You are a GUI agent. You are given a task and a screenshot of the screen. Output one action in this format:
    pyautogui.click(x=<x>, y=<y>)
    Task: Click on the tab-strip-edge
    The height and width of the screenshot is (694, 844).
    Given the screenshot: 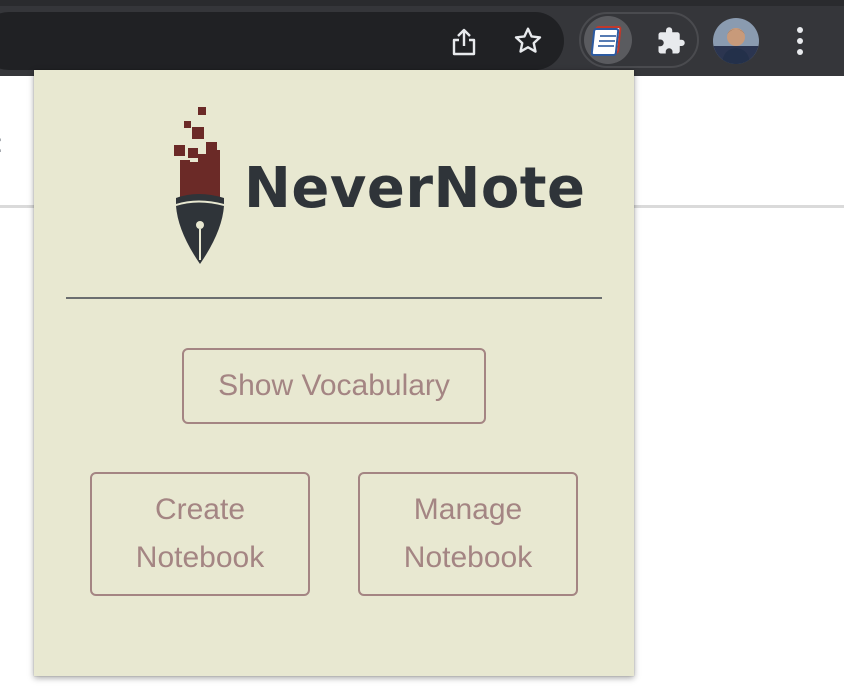 What is the action you would take?
    pyautogui.click(x=422, y=3)
    